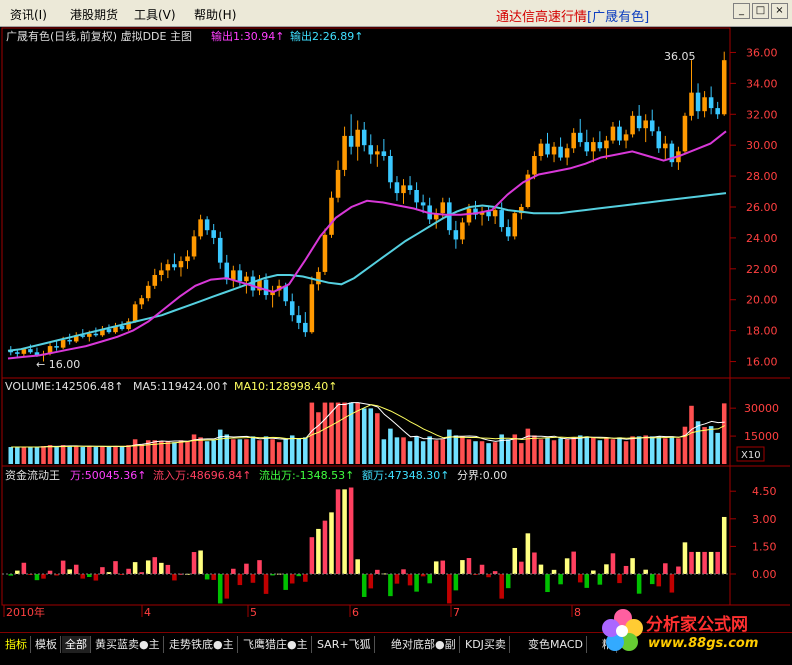 The height and width of the screenshot is (665, 792). Describe the element at coordinates (760, 11) in the screenshot. I see `maximize-button: □` at that location.